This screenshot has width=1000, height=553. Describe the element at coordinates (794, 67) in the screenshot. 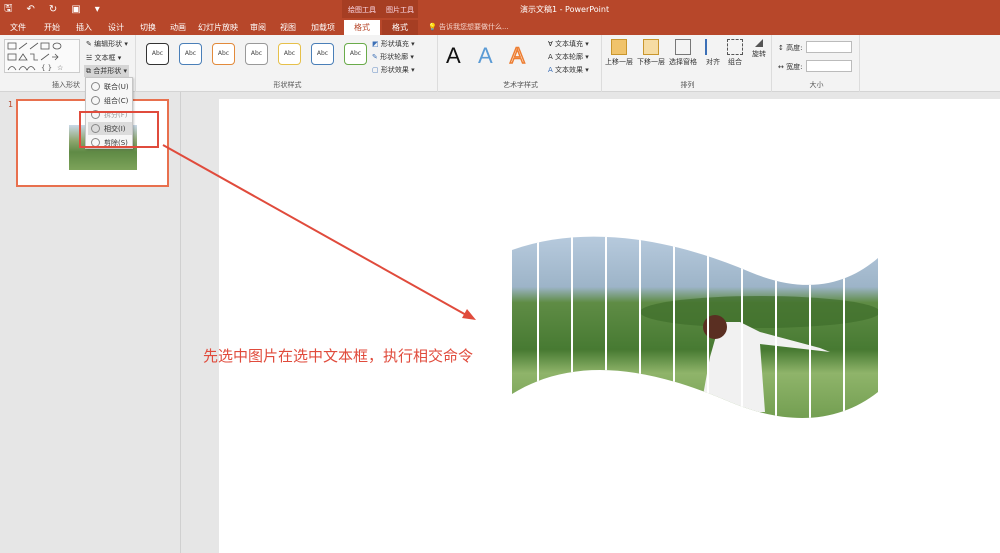

I see `width-label-text: 宽度:` at that location.